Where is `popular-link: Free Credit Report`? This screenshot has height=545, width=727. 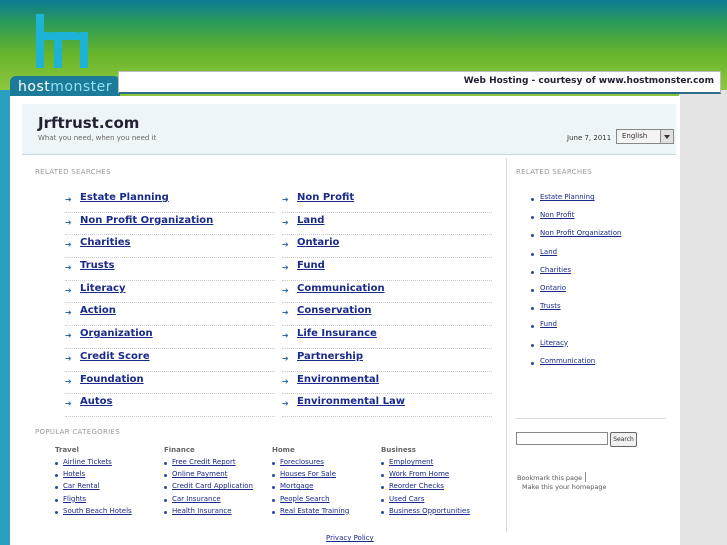
popular-link: Free Credit Report is located at coordinates (204, 462).